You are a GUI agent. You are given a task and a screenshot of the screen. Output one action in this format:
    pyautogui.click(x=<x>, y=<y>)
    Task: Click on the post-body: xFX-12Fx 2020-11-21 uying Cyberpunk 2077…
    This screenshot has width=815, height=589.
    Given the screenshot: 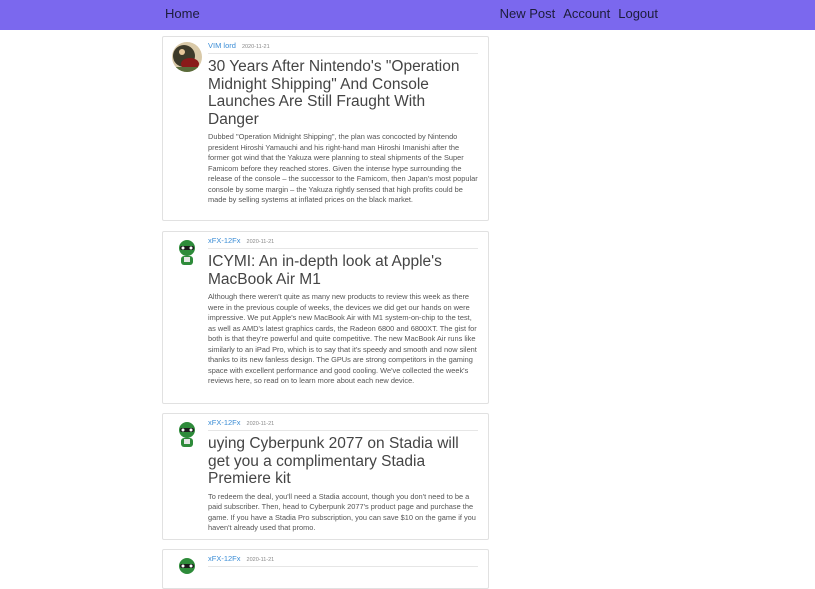 What is the action you would take?
    pyautogui.click(x=343, y=476)
    